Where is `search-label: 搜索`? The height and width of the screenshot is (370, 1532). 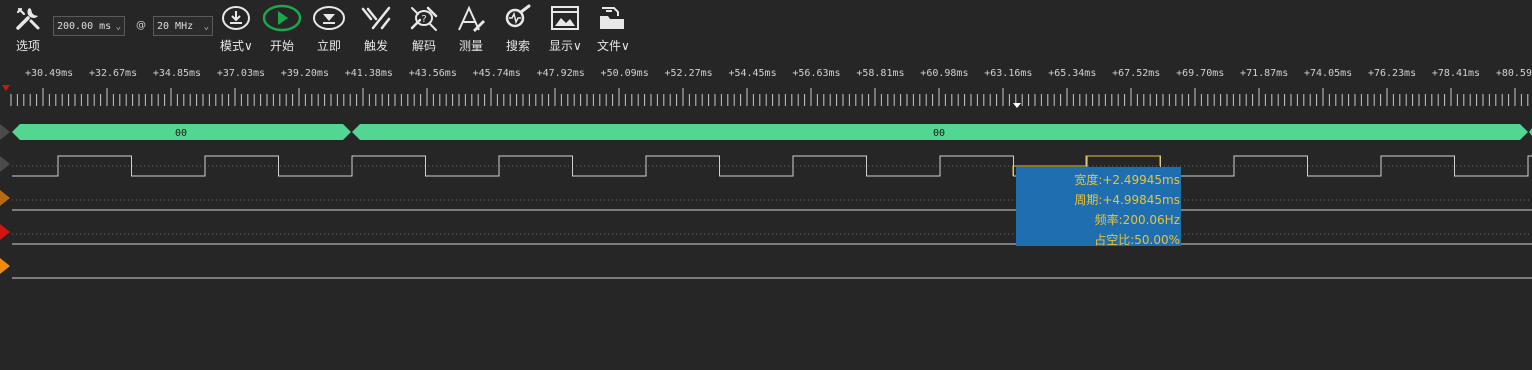 search-label: 搜索 is located at coordinates (517, 46).